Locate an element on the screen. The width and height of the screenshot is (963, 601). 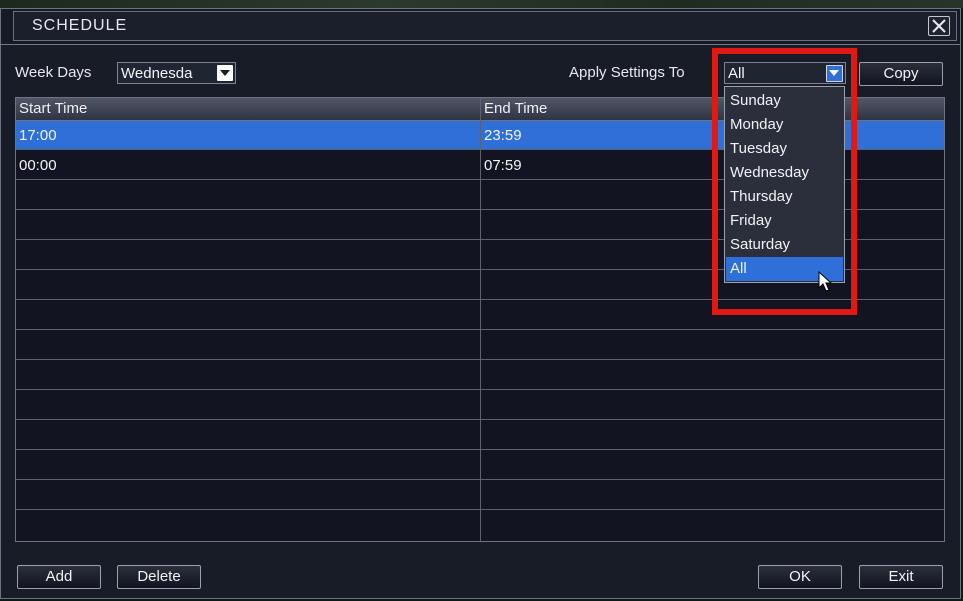
start-time-cell: 17:00 is located at coordinates (38, 135).